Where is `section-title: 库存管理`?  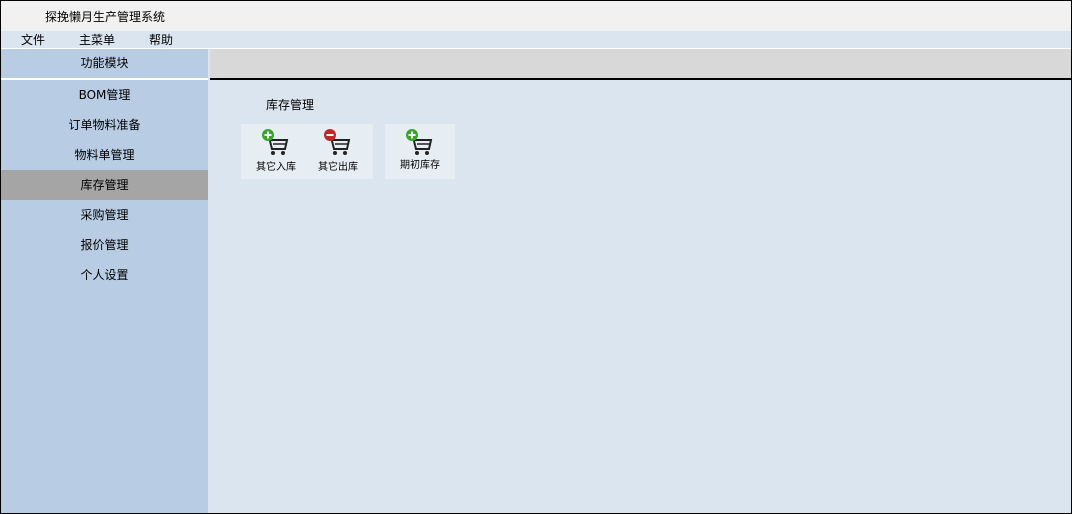
section-title: 库存管理 is located at coordinates (290, 105).